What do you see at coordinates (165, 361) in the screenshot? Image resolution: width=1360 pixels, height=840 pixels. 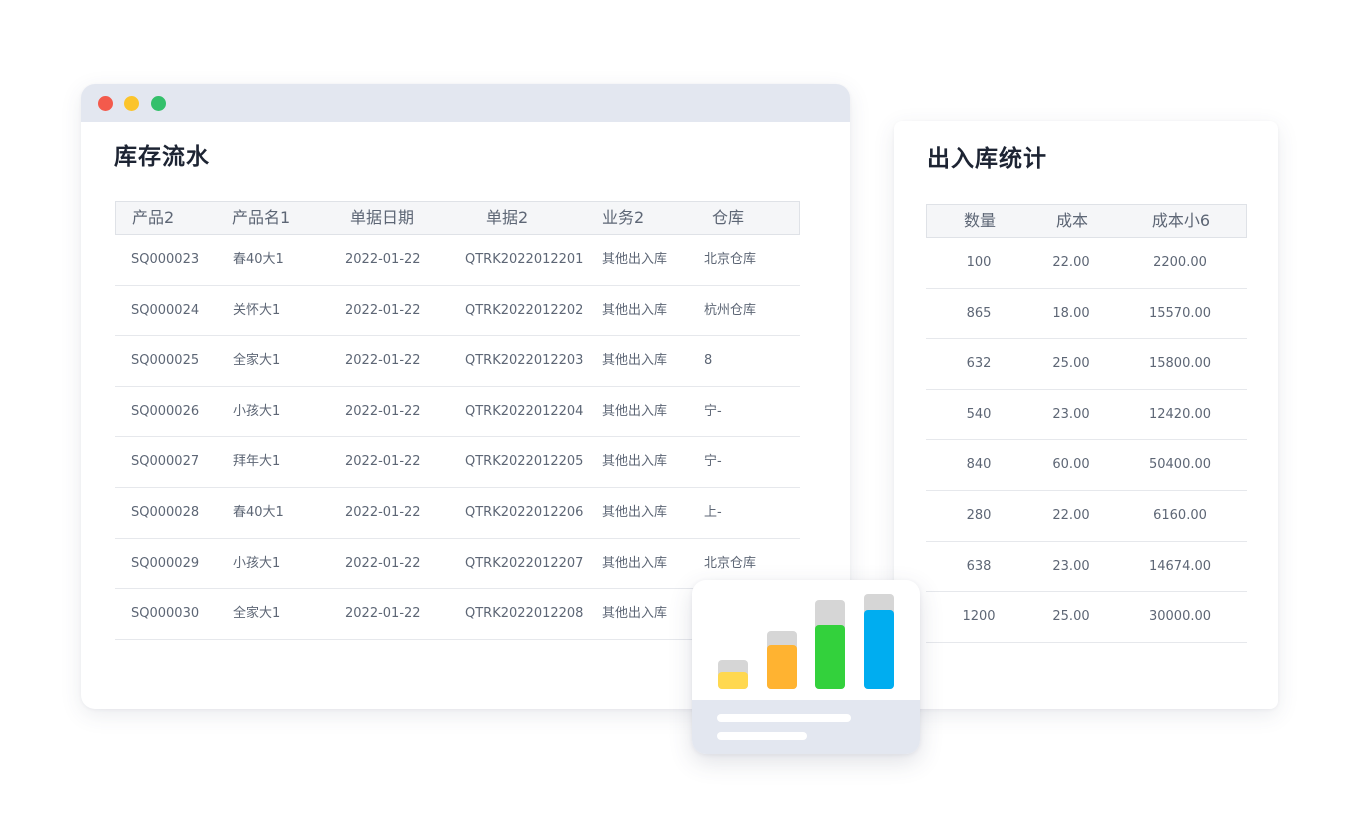 I see `cell-product-code: SQ000025` at bounding box center [165, 361].